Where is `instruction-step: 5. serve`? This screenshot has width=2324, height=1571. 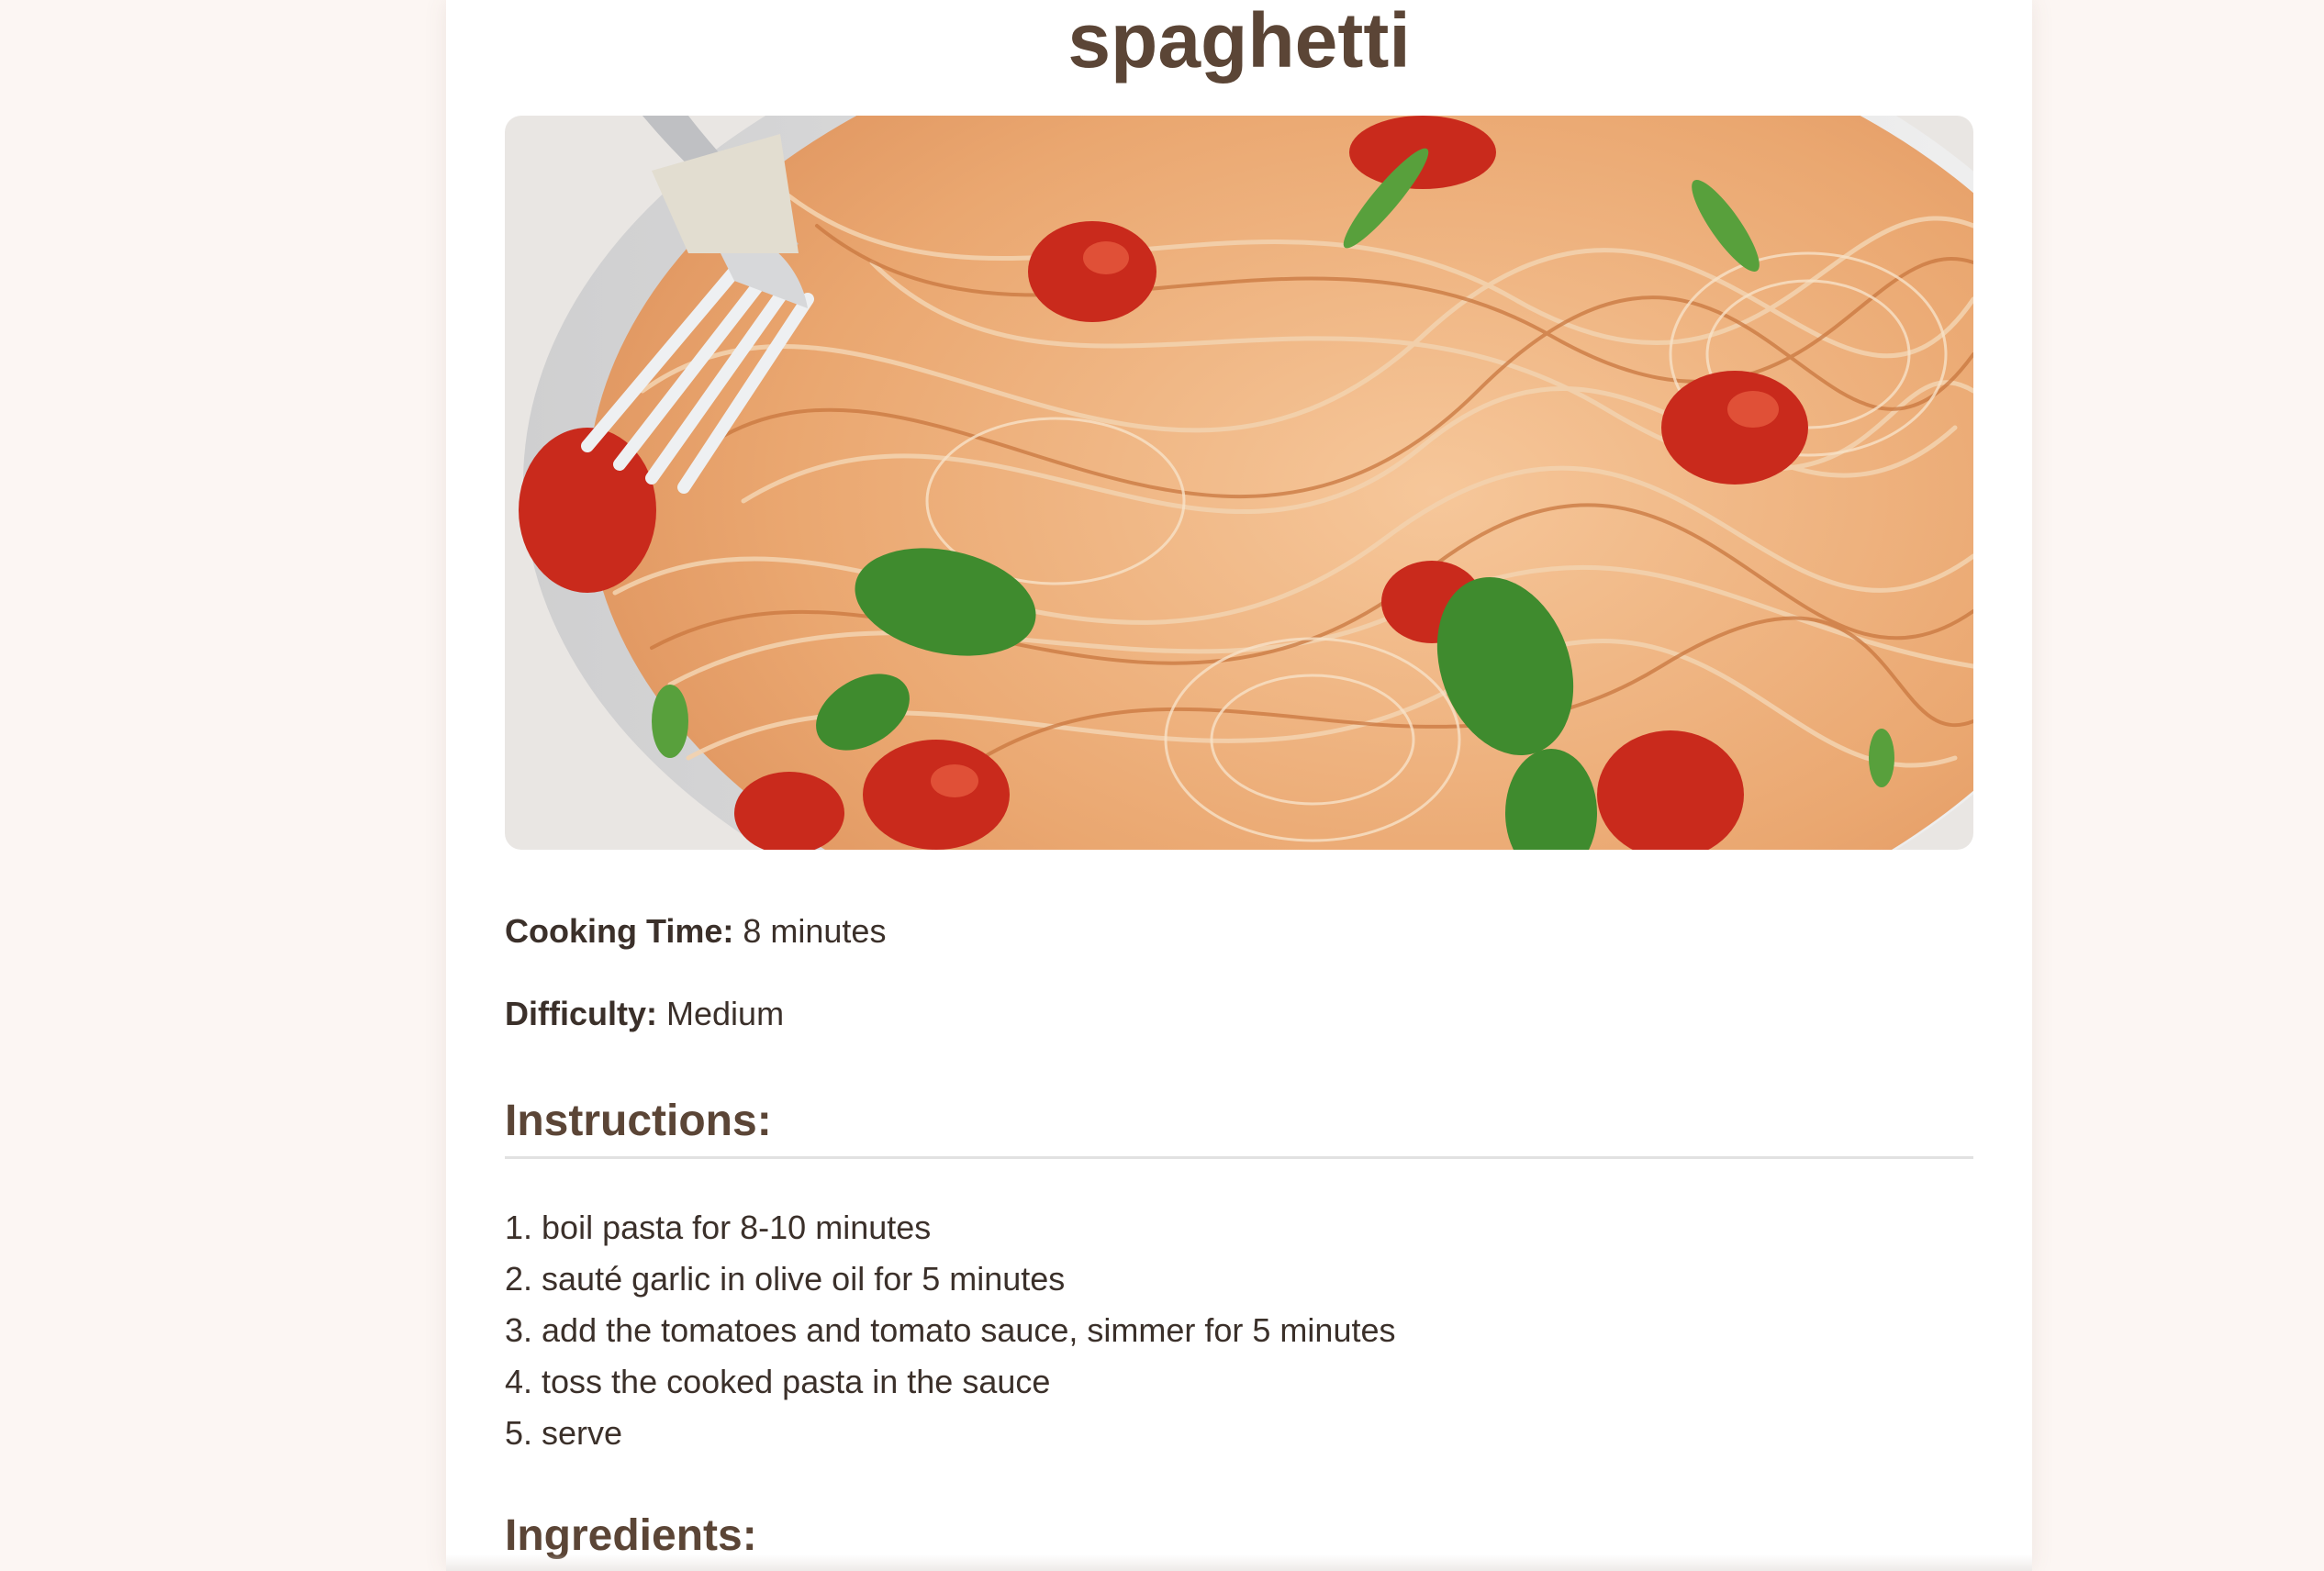
instruction-step: 5. serve is located at coordinates (564, 1433).